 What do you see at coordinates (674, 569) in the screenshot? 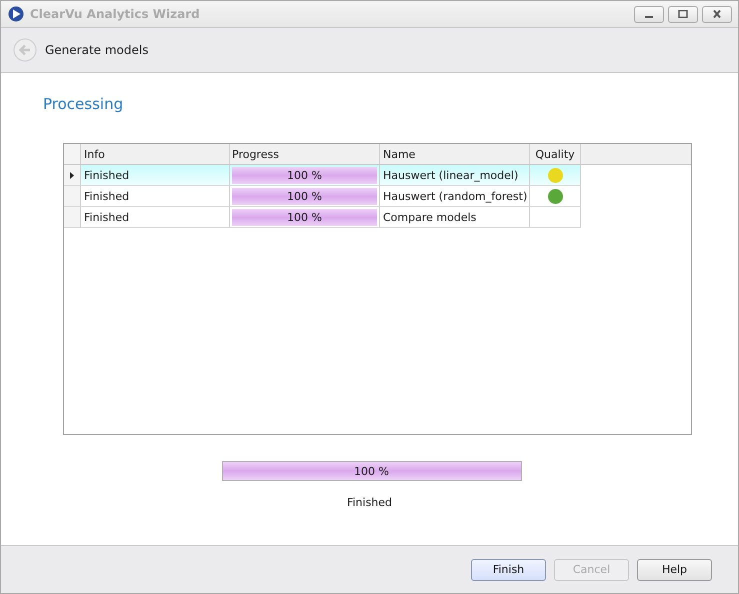
I see `dialog-button: Help` at bounding box center [674, 569].